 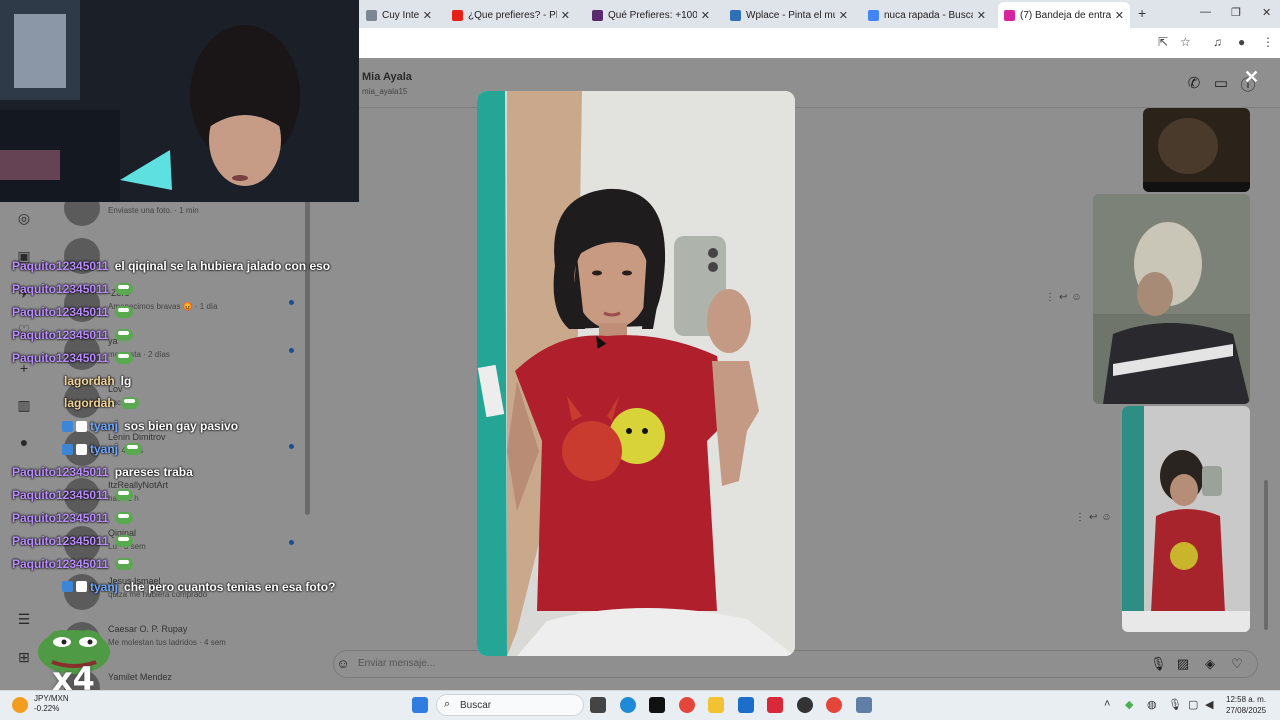 What do you see at coordinates (775, 705) in the screenshot?
I see `app-icon-w` at bounding box center [775, 705].